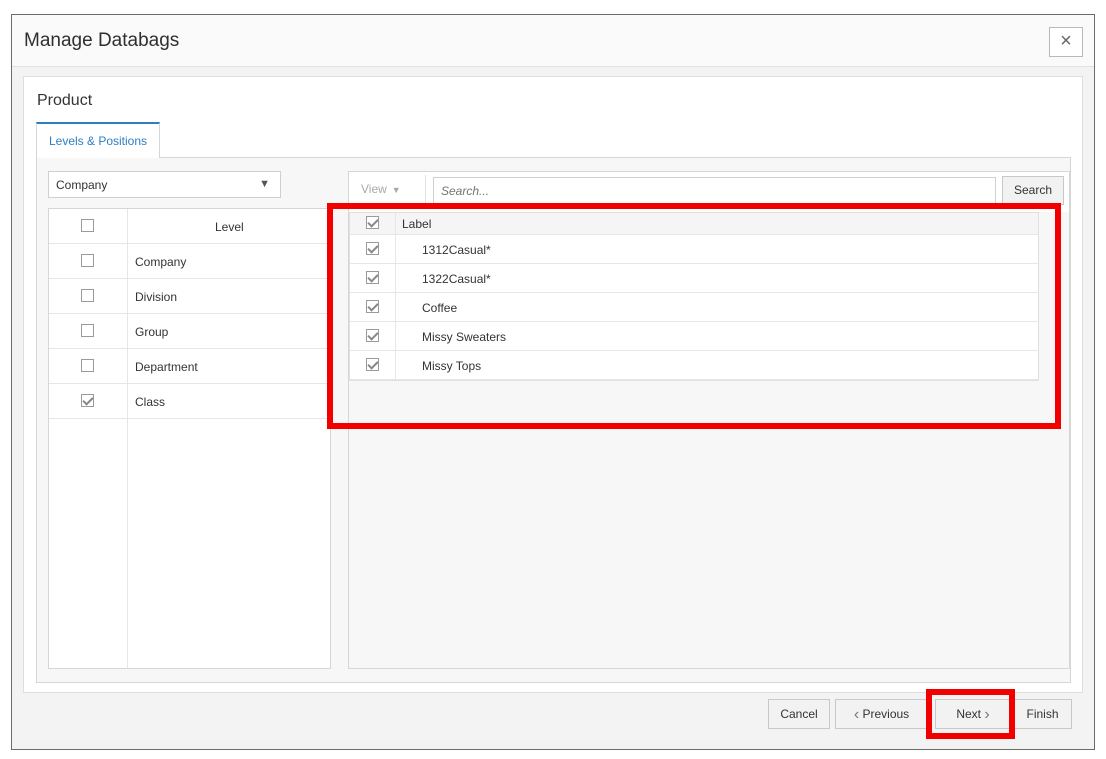 Image resolution: width=1106 pixels, height=759 pixels. What do you see at coordinates (440, 308) in the screenshot?
I see `position-label: Coffee` at bounding box center [440, 308].